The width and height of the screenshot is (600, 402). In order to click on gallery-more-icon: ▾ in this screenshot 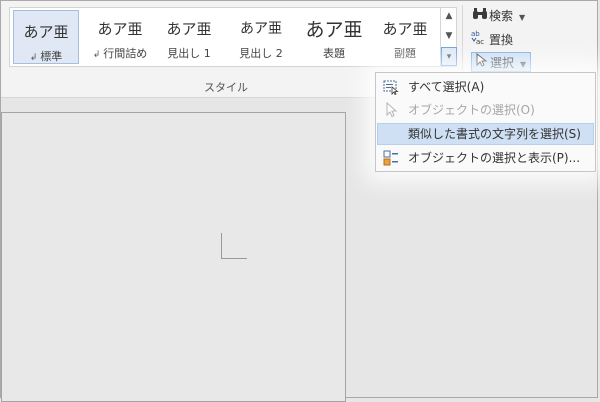, I will do `click(449, 56)`.